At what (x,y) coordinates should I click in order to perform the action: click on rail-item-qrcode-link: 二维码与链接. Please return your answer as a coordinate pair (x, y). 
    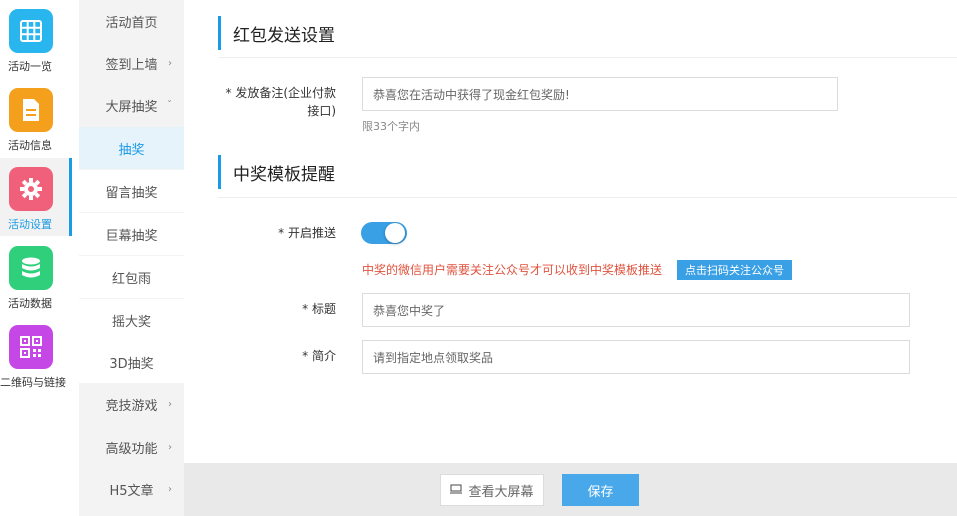
    Looking at the image, I should click on (36, 355).